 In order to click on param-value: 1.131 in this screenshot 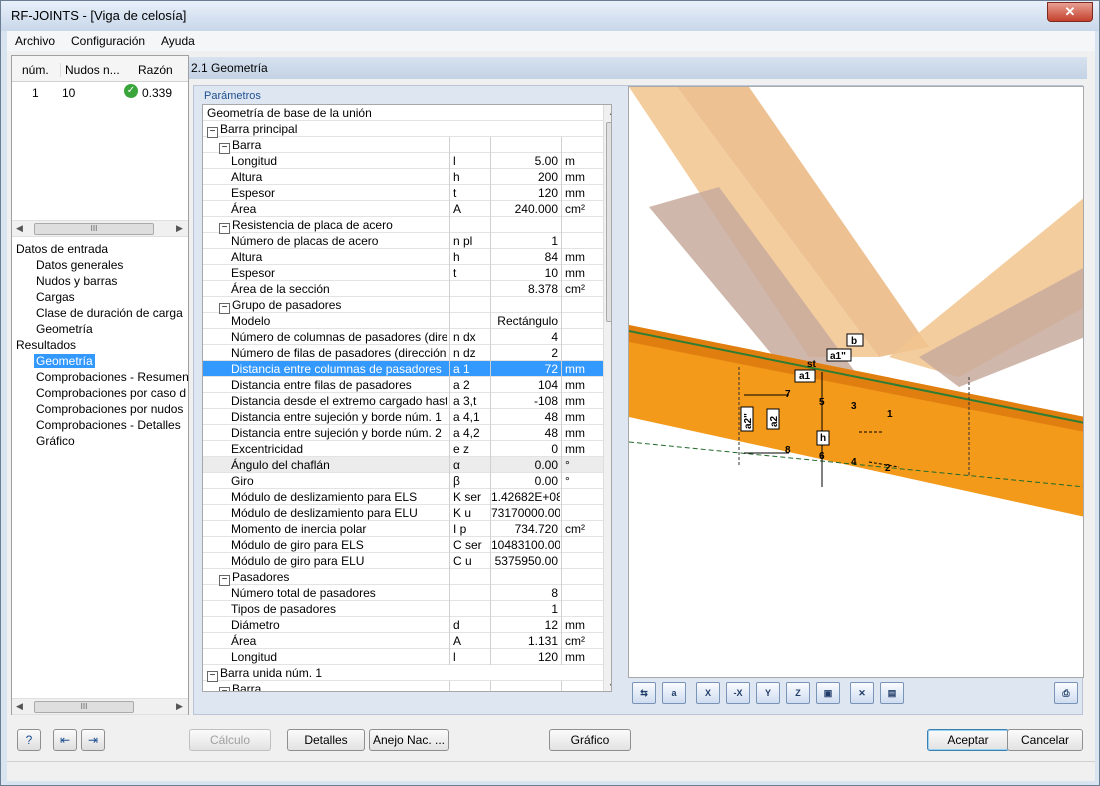, I will do `click(525, 641)`.